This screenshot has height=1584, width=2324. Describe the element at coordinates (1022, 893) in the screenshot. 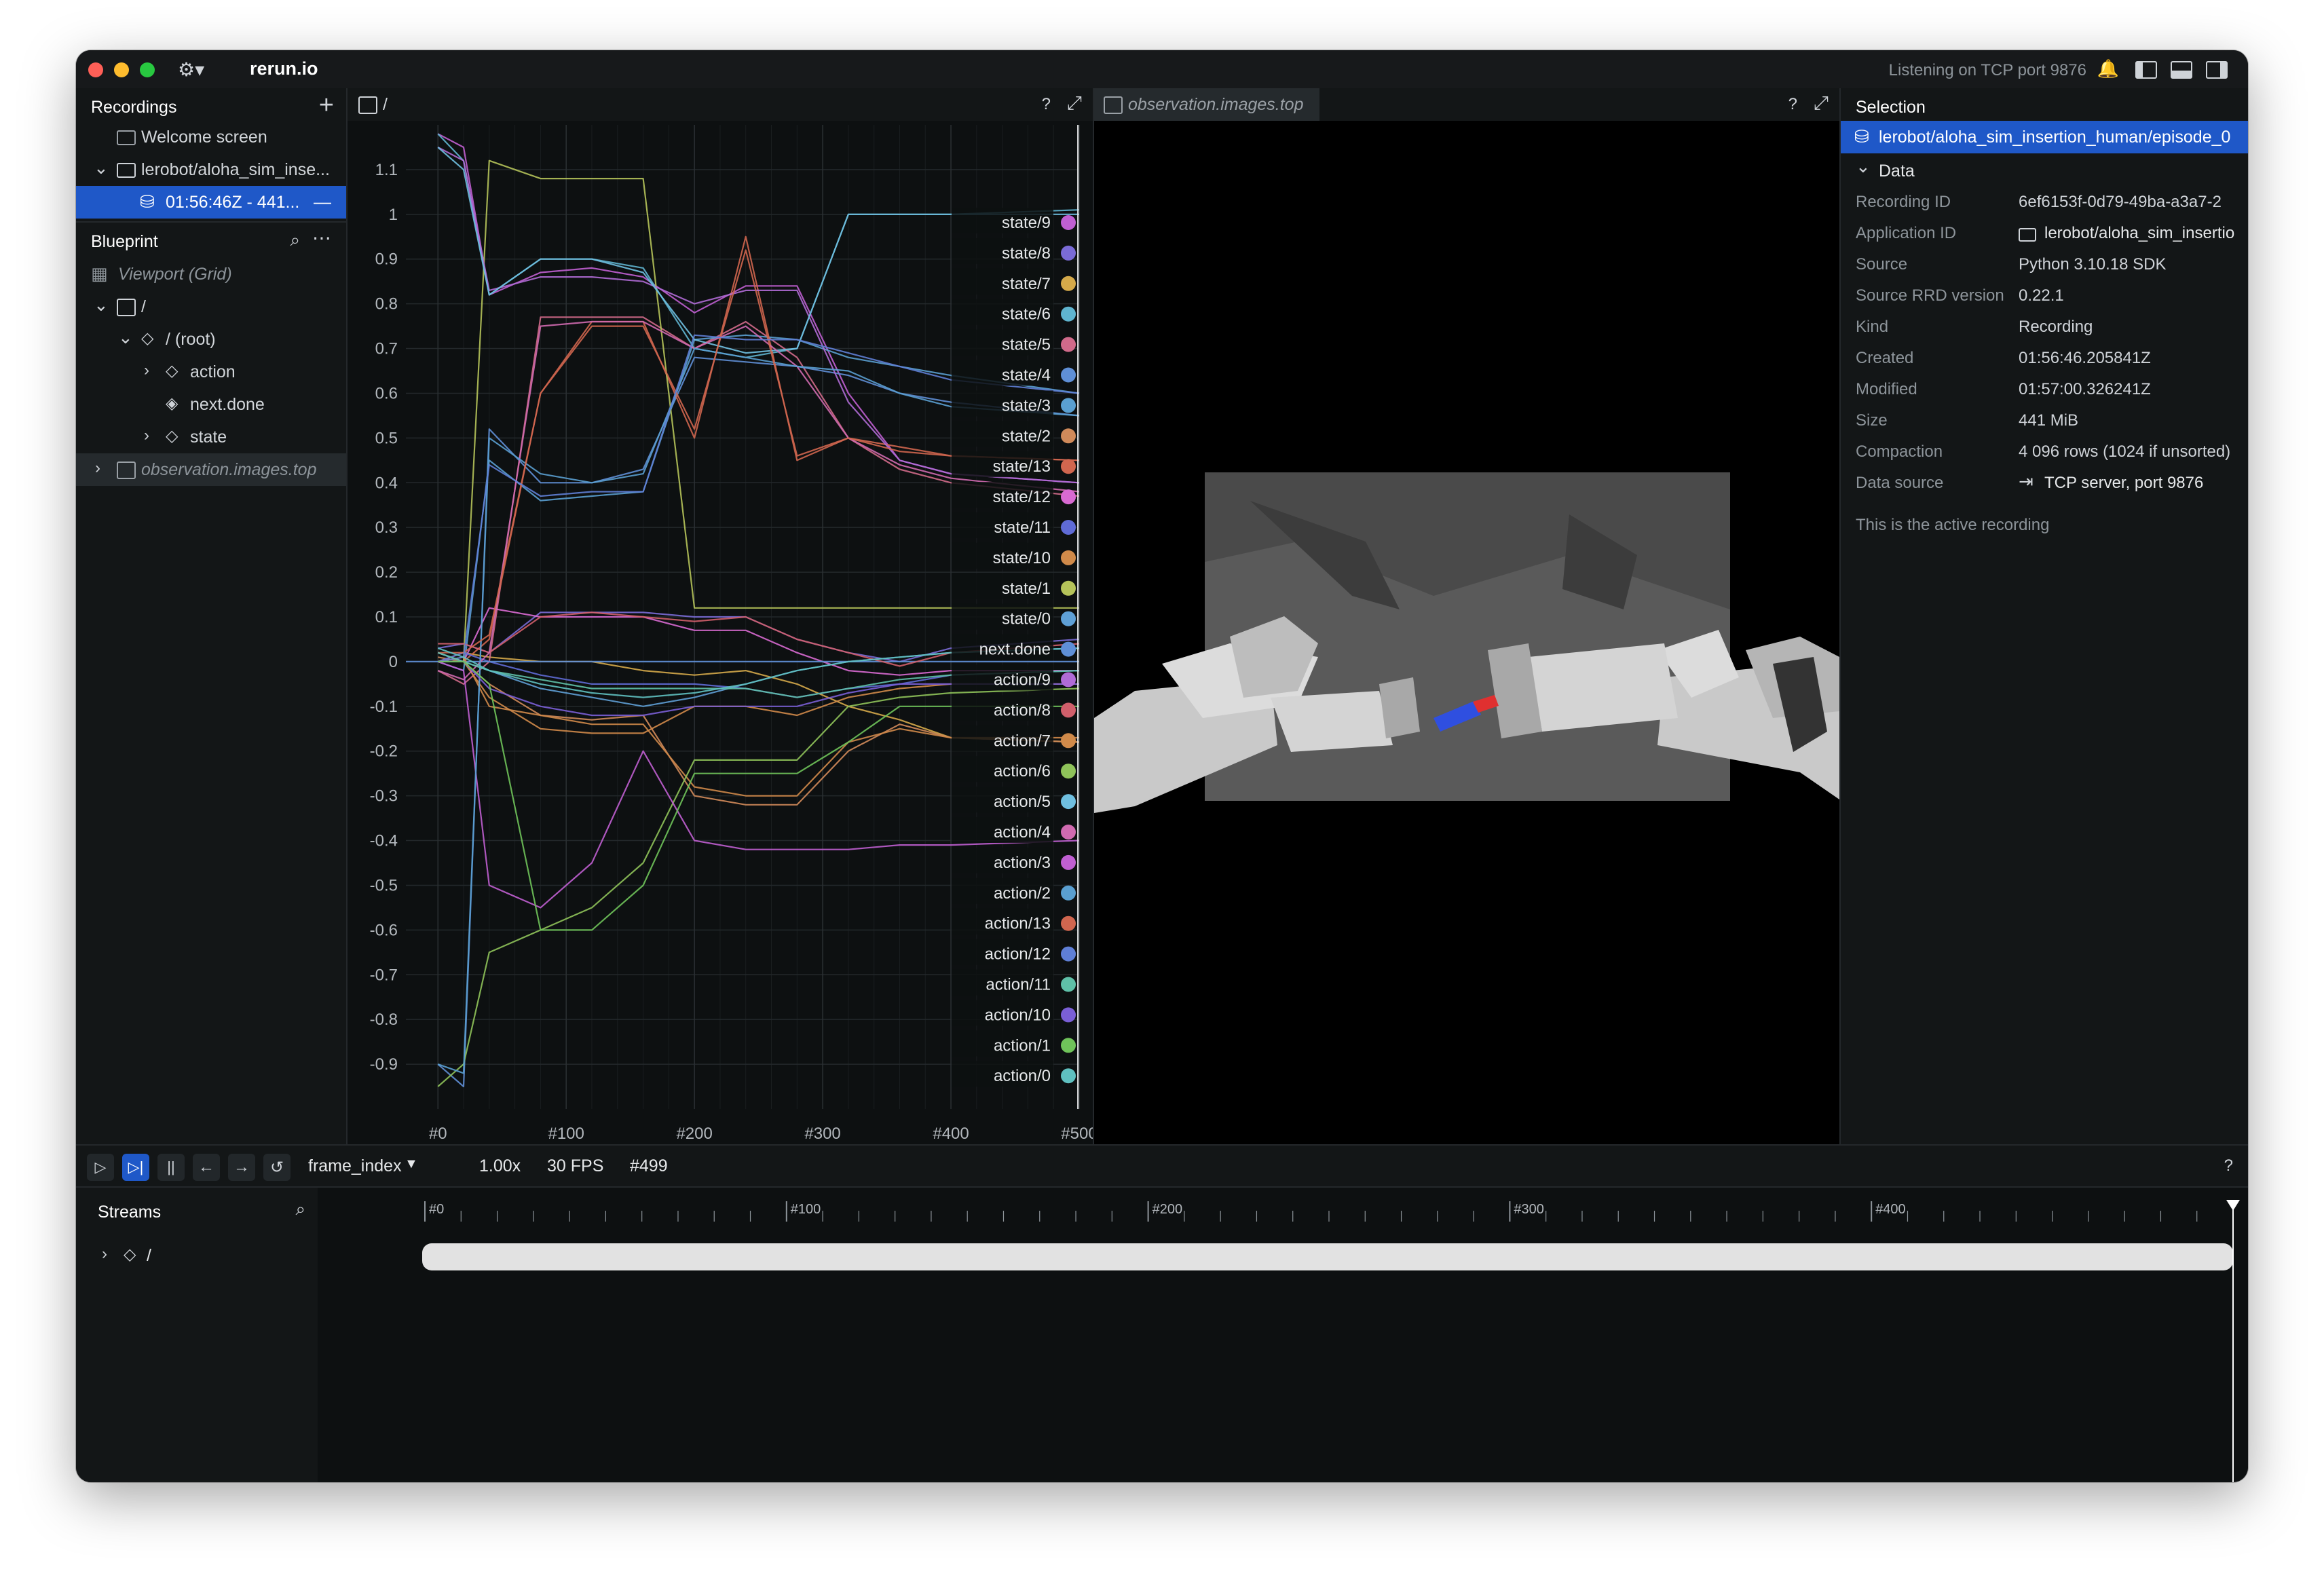

I see `legend-label: action/2` at that location.